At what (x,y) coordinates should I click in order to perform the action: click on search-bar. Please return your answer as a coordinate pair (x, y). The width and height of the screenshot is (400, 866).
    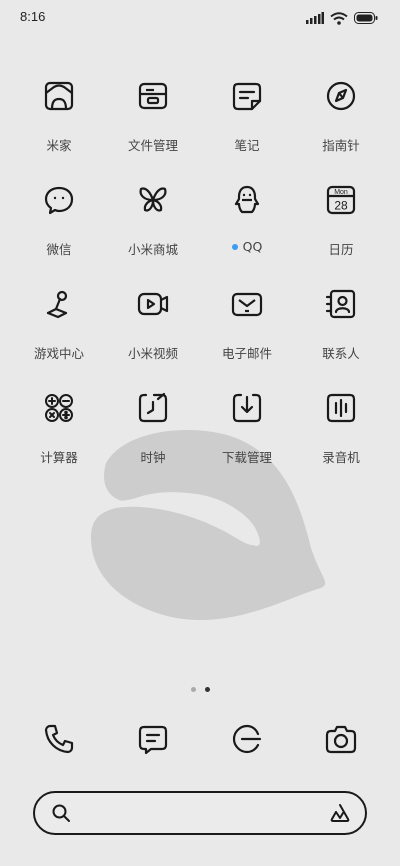
    Looking at the image, I should click on (200, 813).